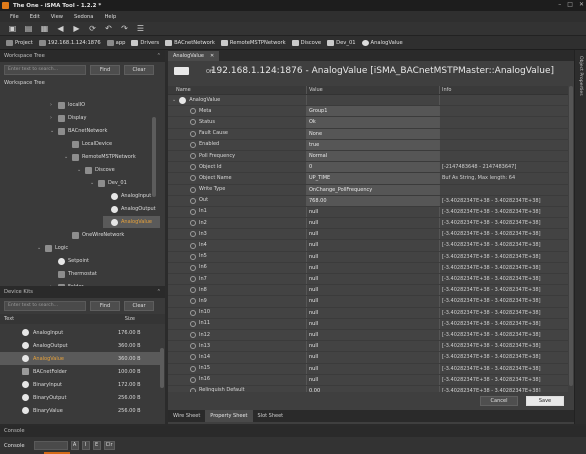 This screenshot has height=454, width=586. Describe the element at coordinates (108, 28) in the screenshot. I see `undo-icon: ↶` at that location.